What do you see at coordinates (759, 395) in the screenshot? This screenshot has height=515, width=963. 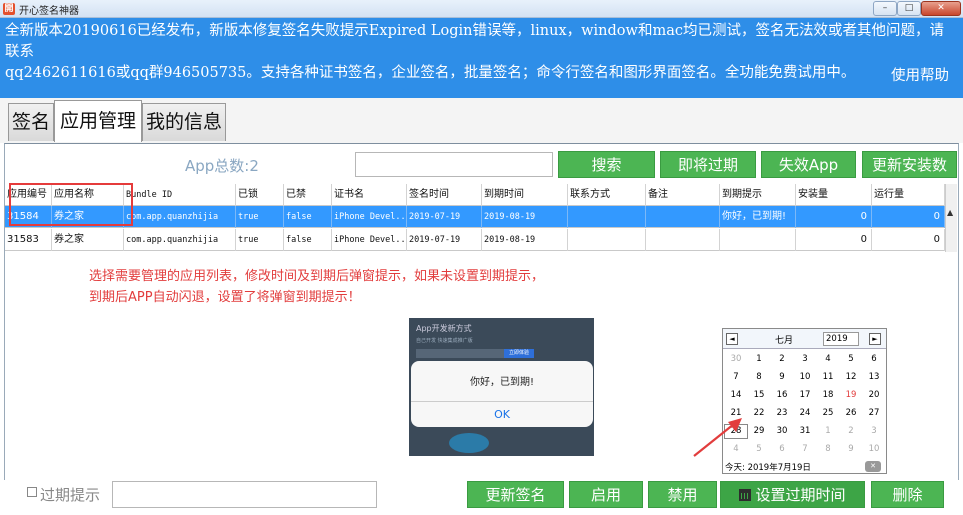 I see `calendar-day: 15` at bounding box center [759, 395].